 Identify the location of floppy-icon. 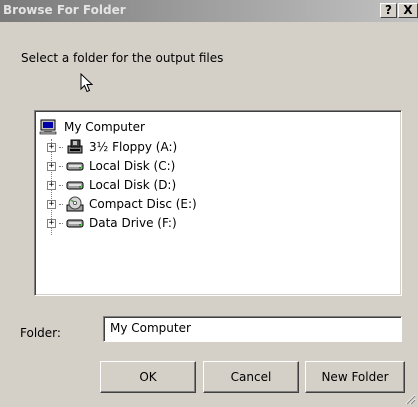
(75, 147).